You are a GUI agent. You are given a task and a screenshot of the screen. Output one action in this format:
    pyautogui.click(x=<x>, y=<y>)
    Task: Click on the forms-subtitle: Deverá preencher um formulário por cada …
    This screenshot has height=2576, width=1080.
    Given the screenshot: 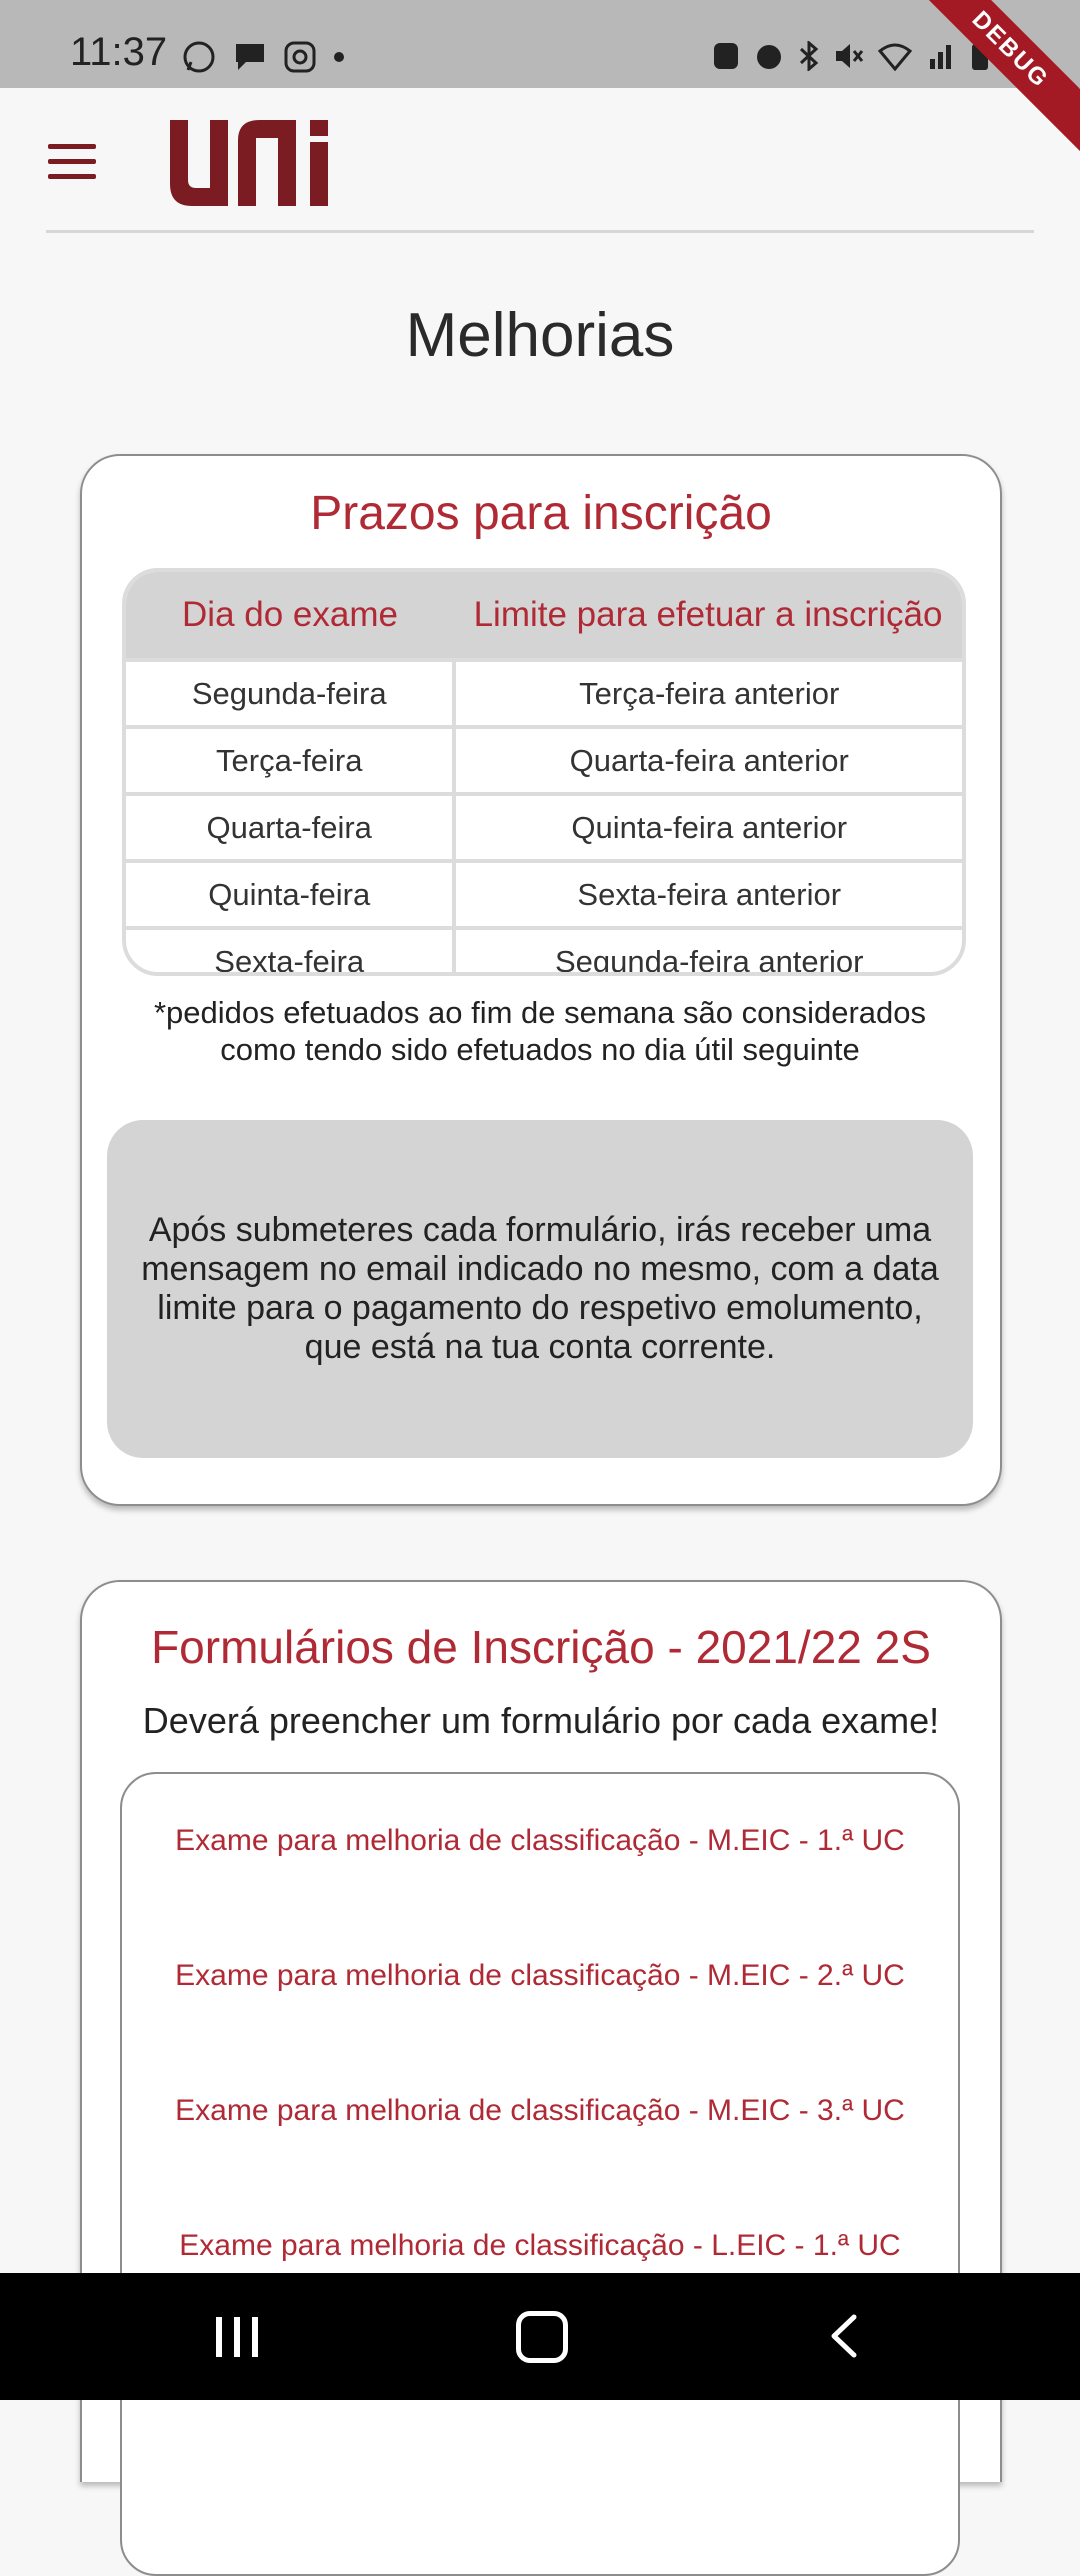 What is the action you would take?
    pyautogui.click(x=541, y=1720)
    